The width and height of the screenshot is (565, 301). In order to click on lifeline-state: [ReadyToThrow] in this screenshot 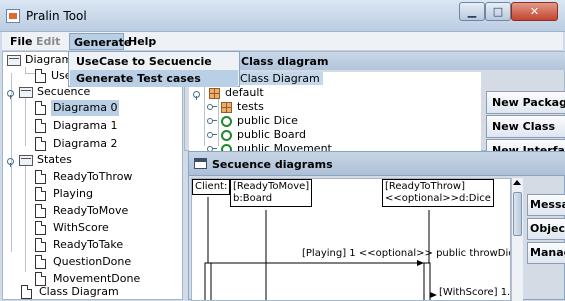, I will do `click(425, 186)`.